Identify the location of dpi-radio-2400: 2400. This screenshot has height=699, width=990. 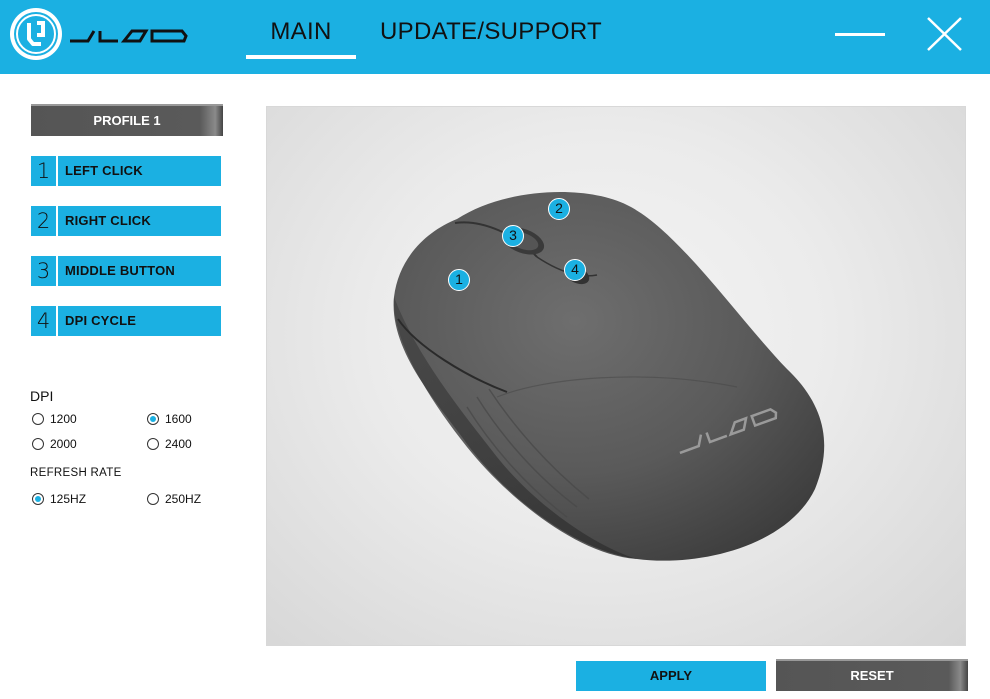
(187, 444).